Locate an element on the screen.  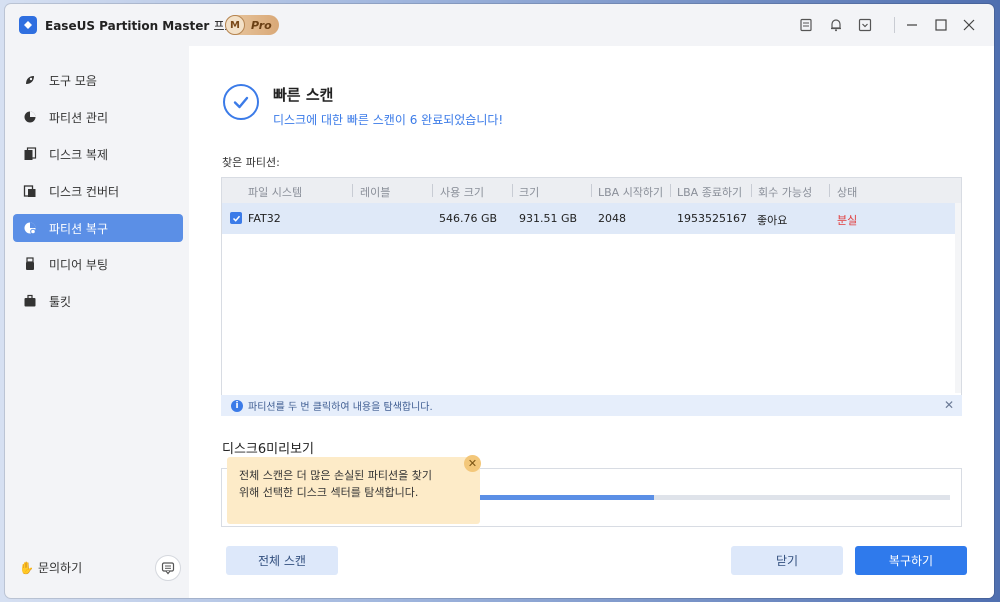
sidebar-item-toolbox: 도구 모음 is located at coordinates (98, 80).